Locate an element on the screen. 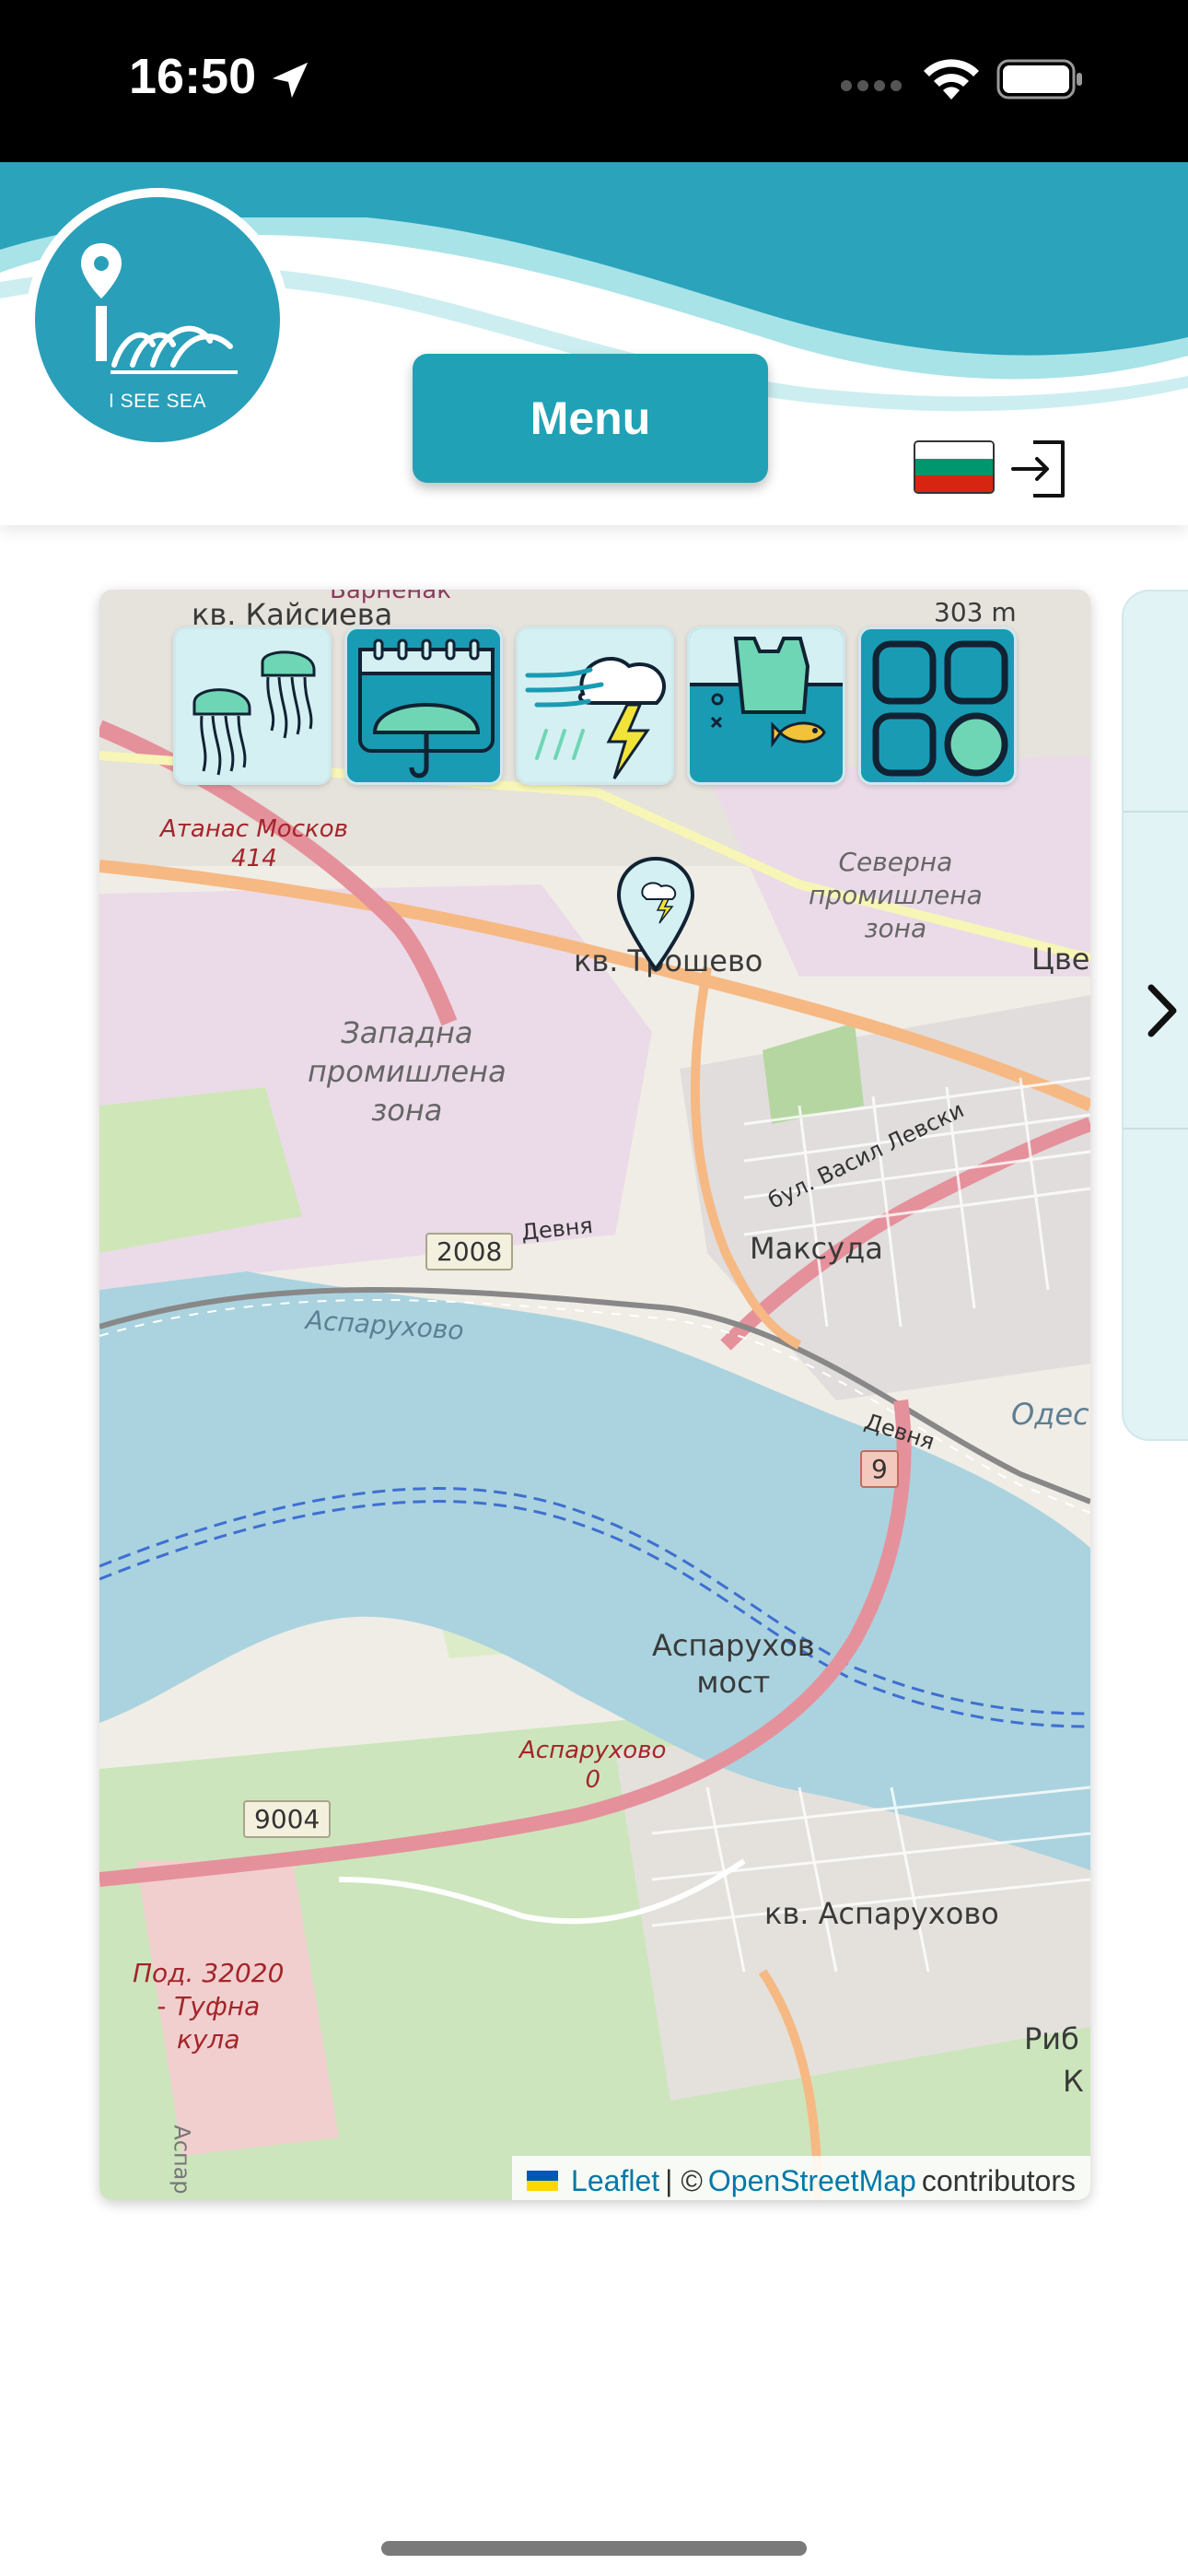  map-attribution: Leaflet | © OpenStreetMap contributors is located at coordinates (801, 2178).